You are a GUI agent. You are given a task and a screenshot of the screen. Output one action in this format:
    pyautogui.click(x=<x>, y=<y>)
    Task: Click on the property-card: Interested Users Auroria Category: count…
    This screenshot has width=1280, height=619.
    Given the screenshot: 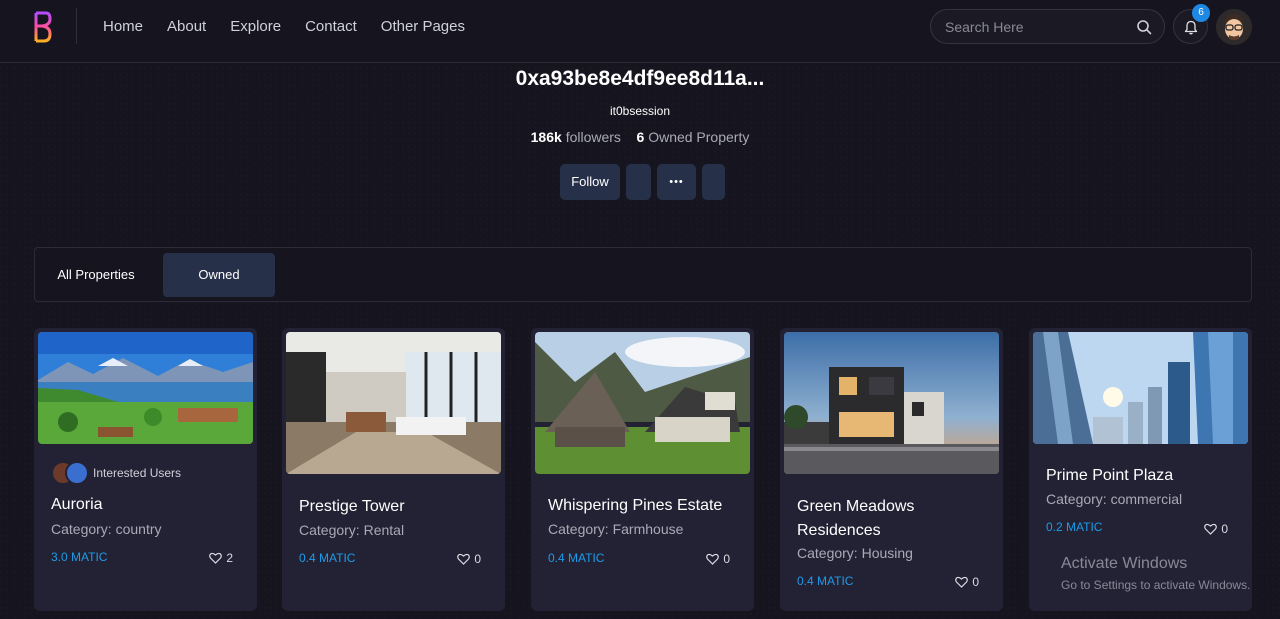 What is the action you would take?
    pyautogui.click(x=145, y=469)
    